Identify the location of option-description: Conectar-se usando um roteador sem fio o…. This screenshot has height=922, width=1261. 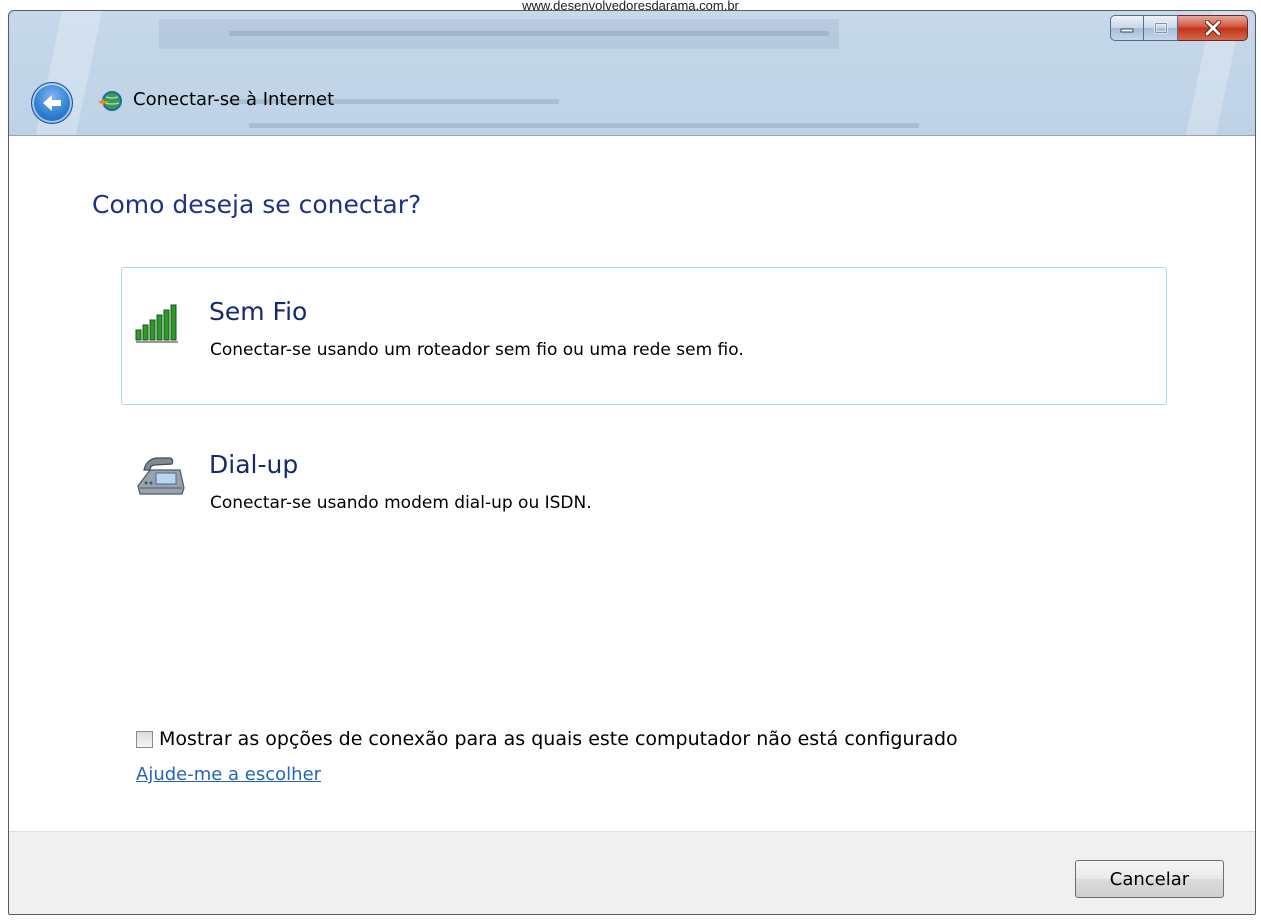
(477, 350).